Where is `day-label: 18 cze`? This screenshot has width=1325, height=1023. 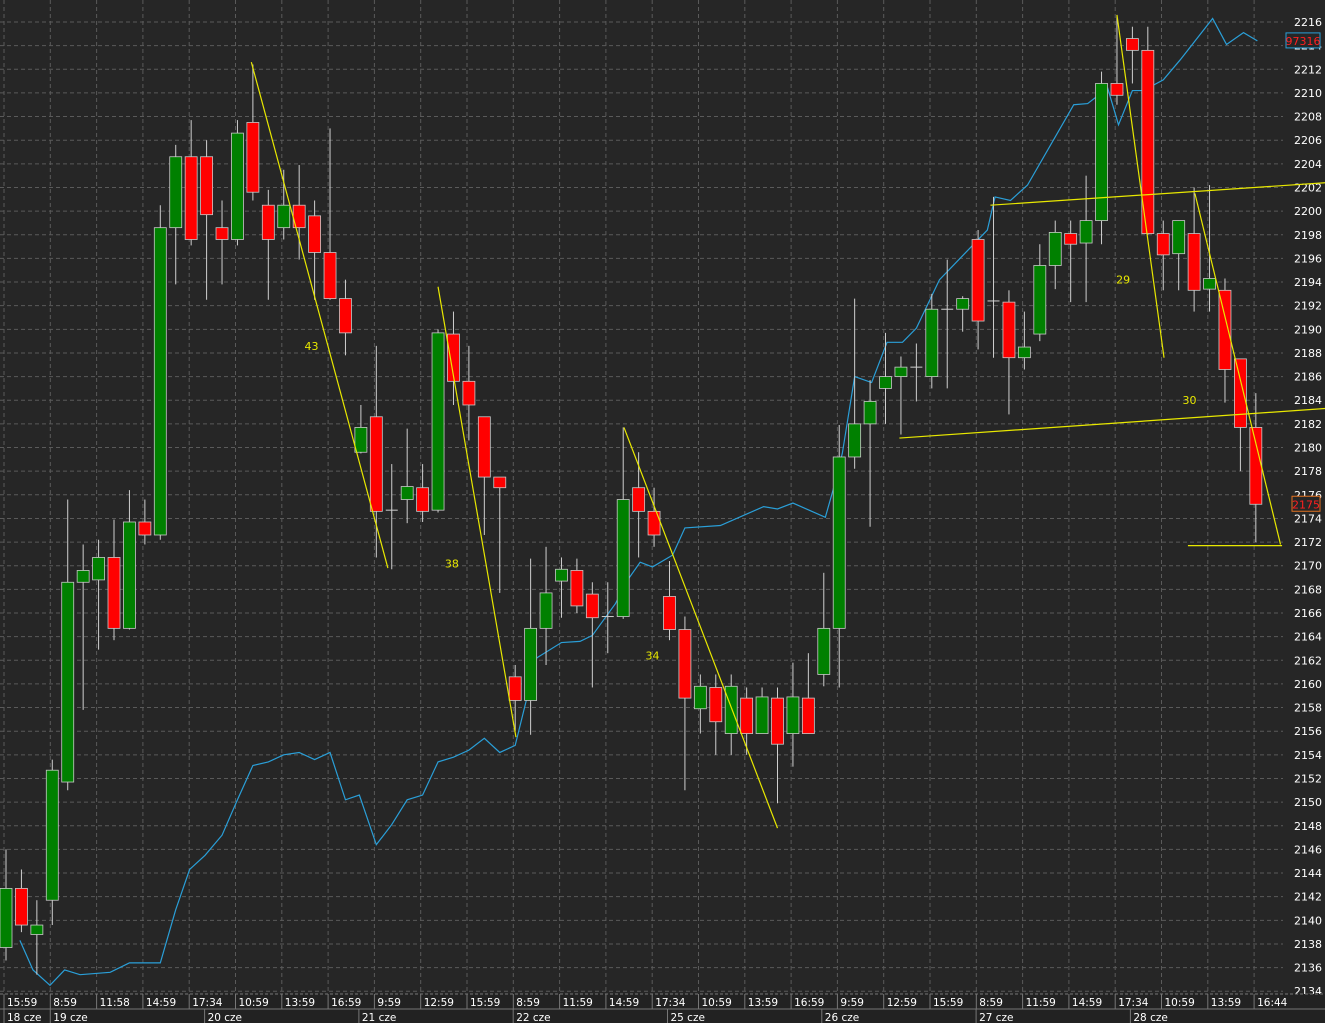
day-label: 18 cze is located at coordinates (24, 1017).